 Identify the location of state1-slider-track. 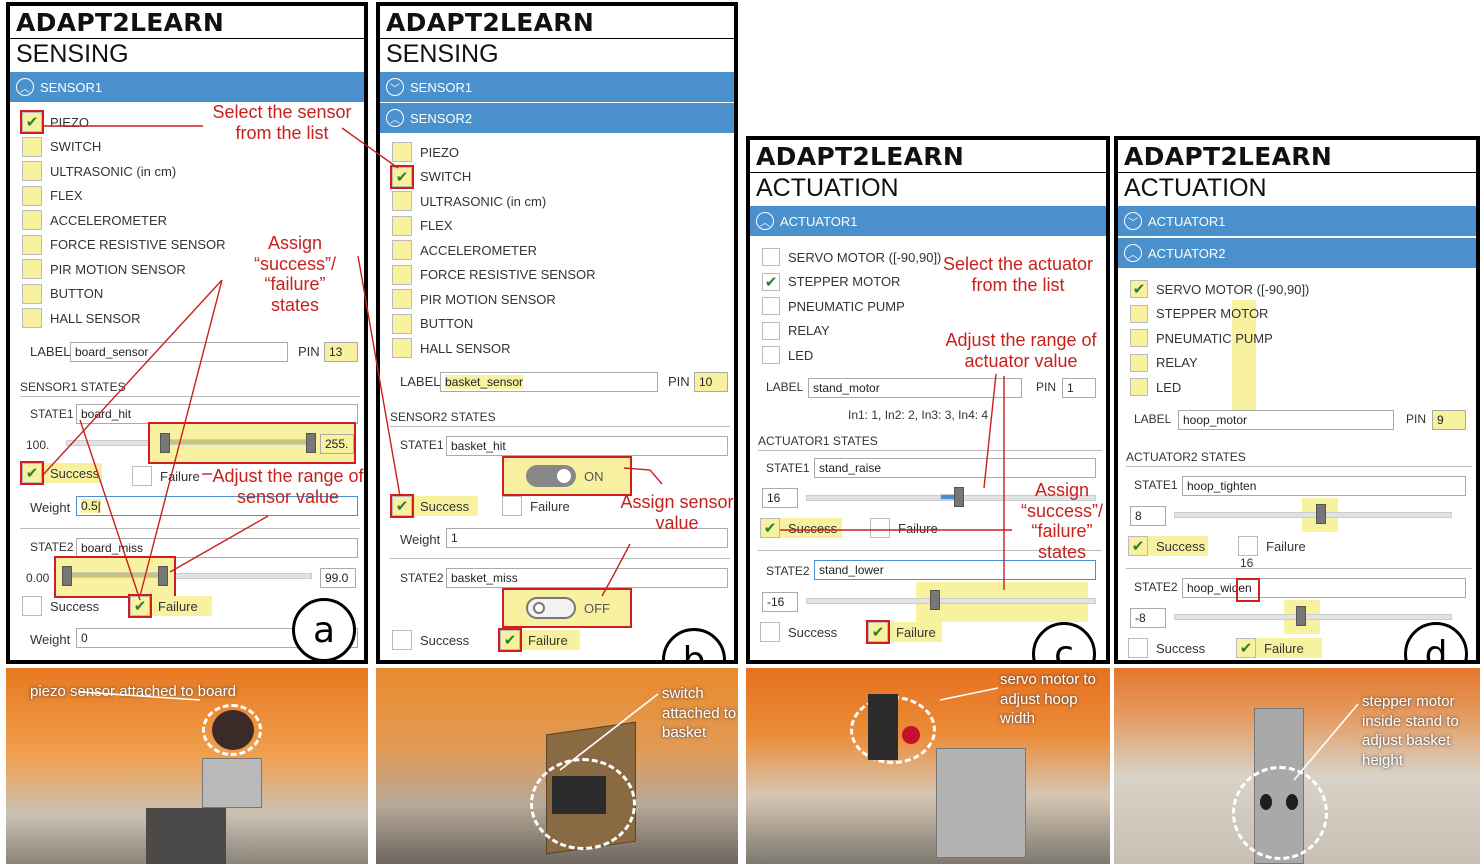
(1313, 515).